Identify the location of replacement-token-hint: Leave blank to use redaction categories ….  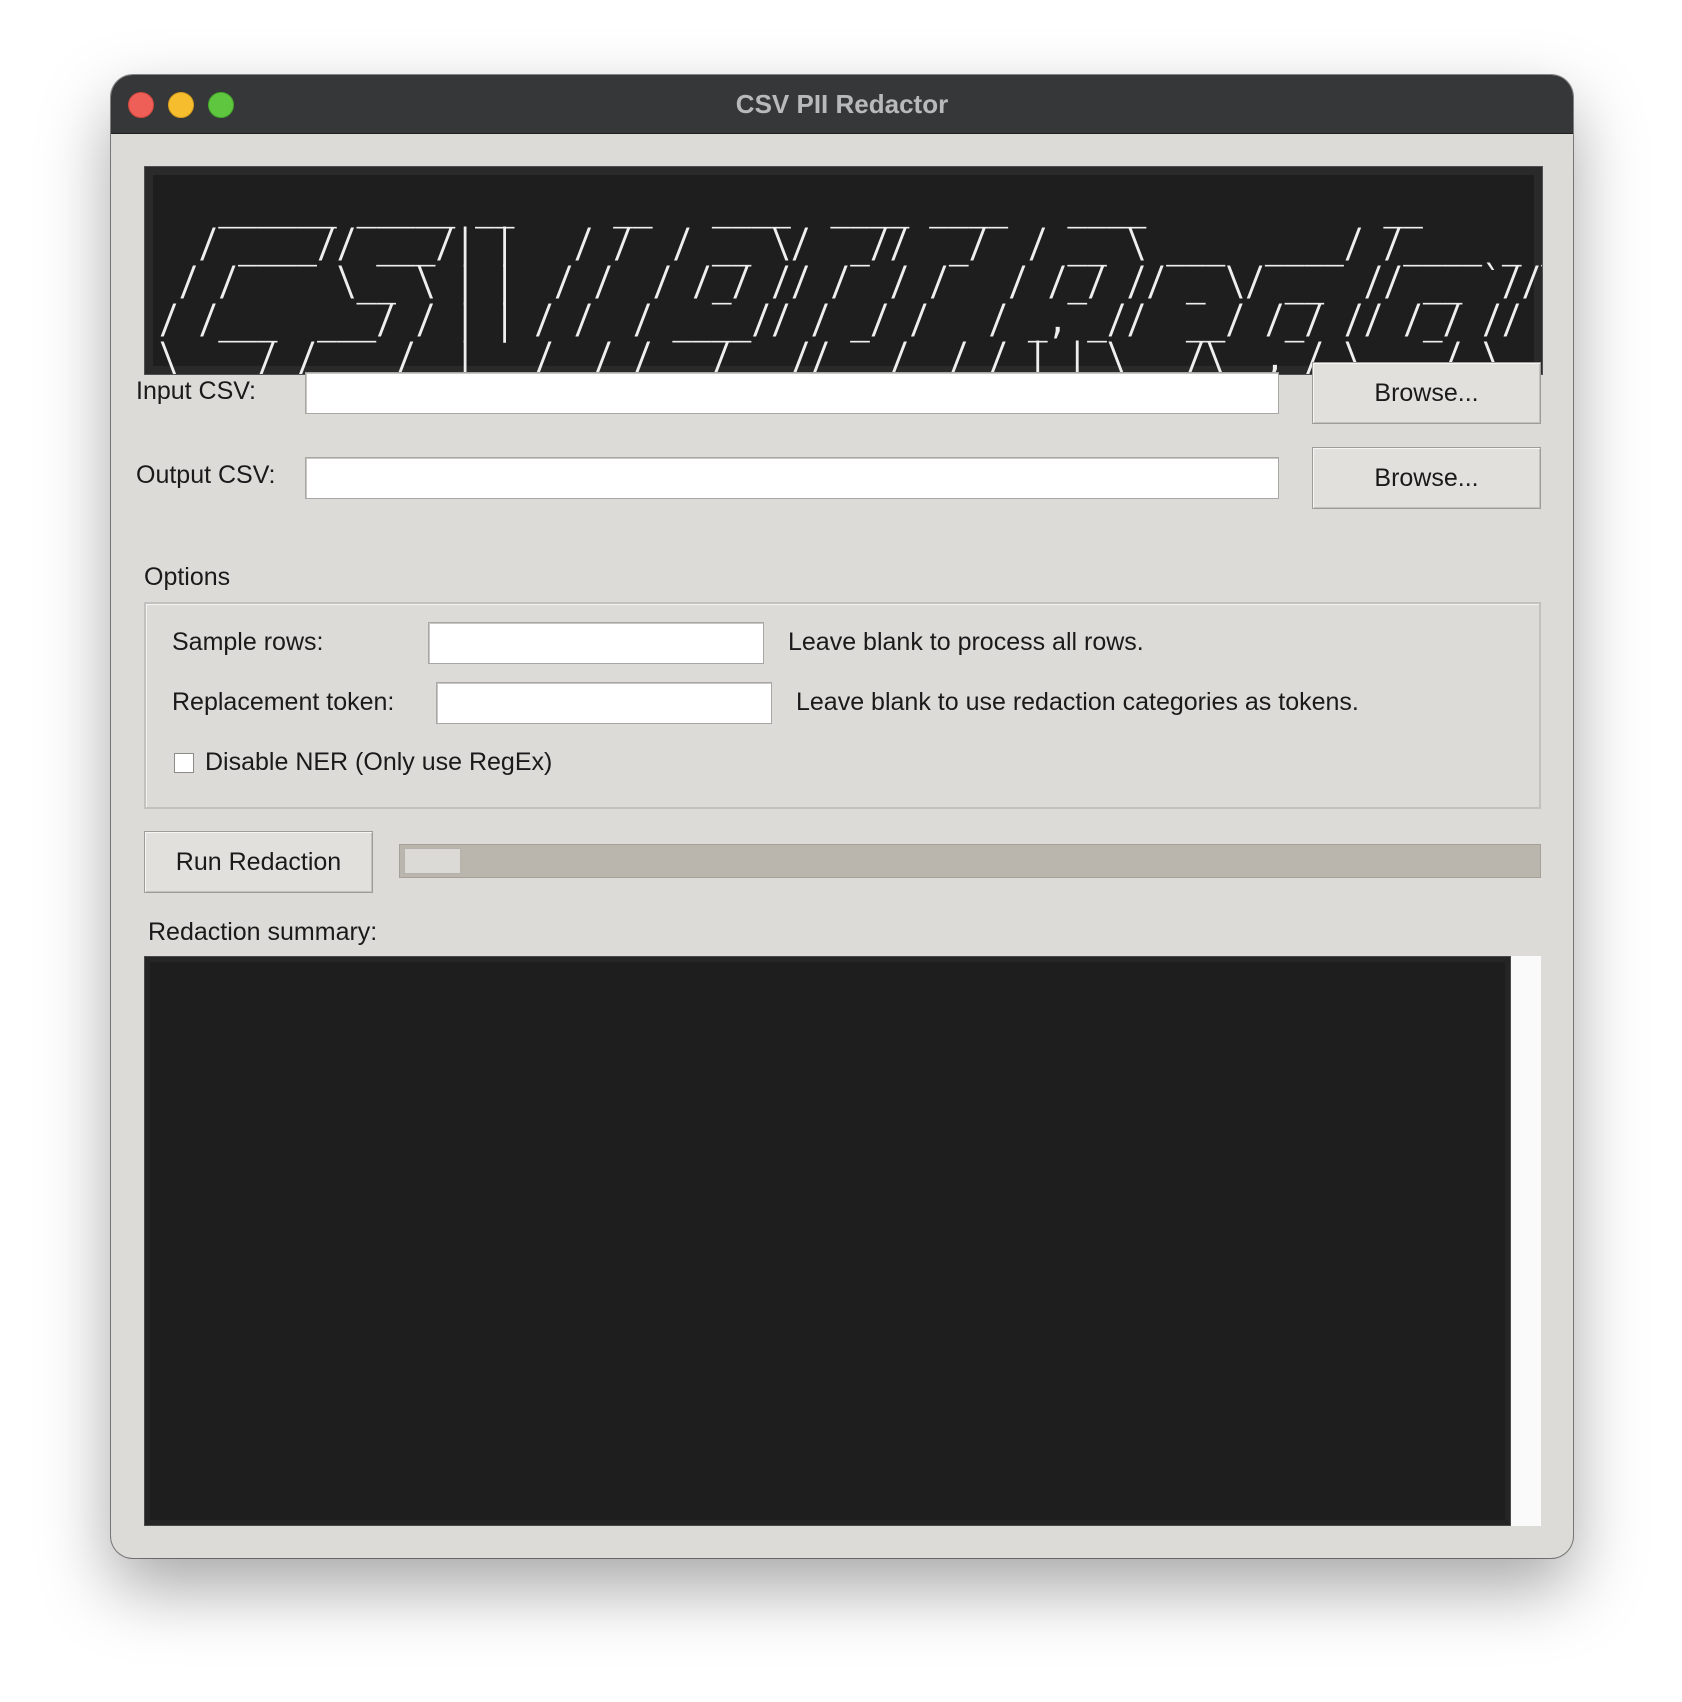
(1077, 702).